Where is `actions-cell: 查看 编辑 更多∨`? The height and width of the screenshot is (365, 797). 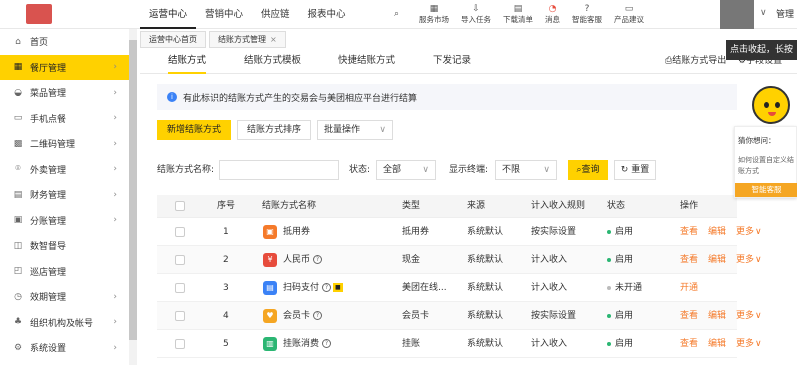 actions-cell: 查看 编辑 更多∨ is located at coordinates (721, 232).